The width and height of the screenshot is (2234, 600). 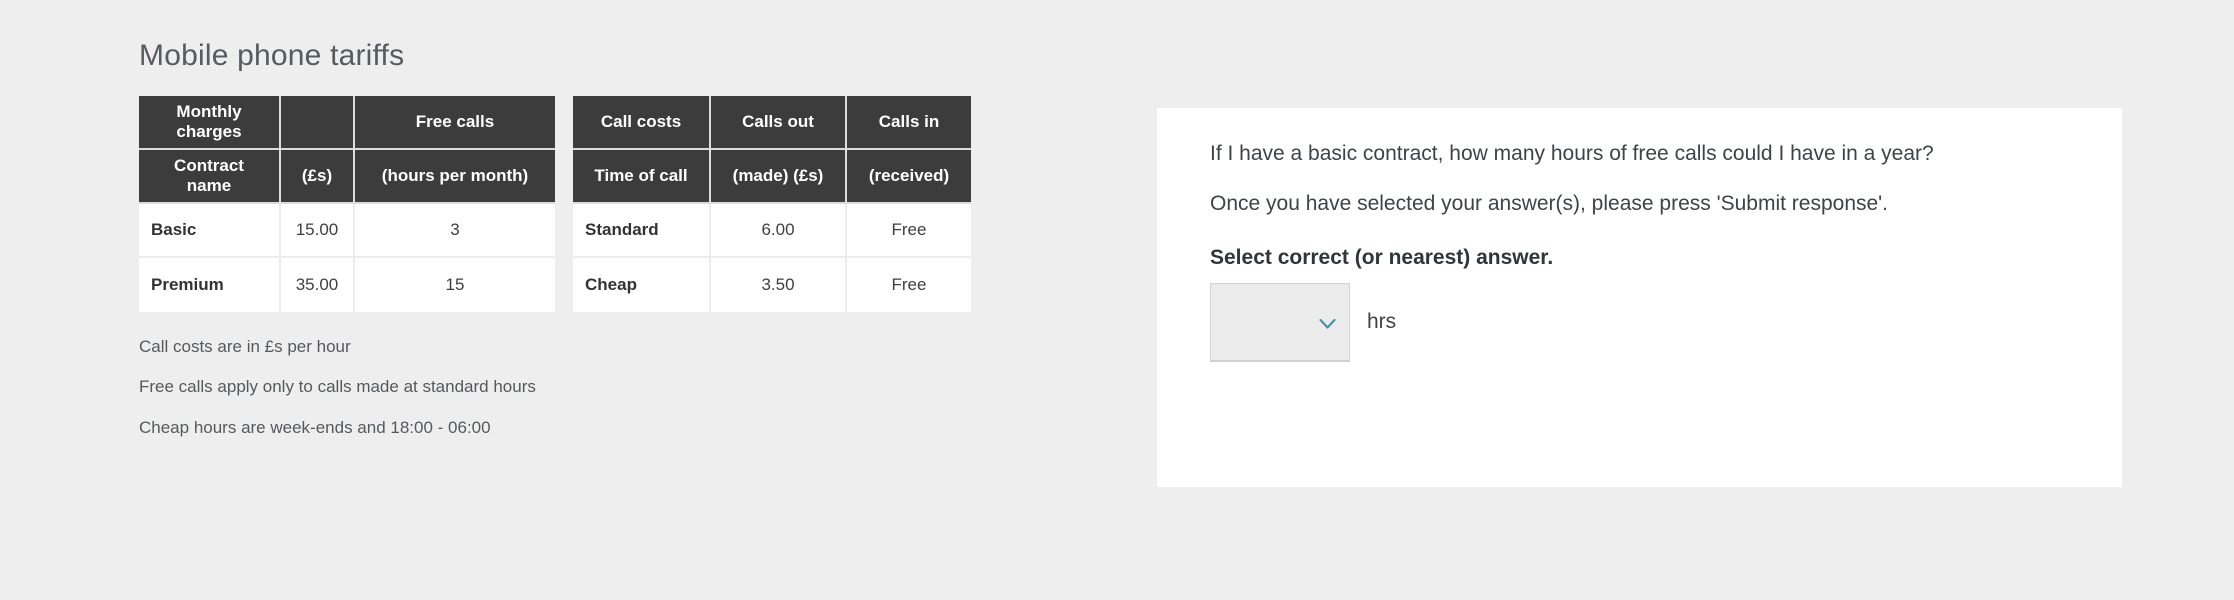 What do you see at coordinates (779, 123) in the screenshot?
I see `header-calls-out: Calls out` at bounding box center [779, 123].